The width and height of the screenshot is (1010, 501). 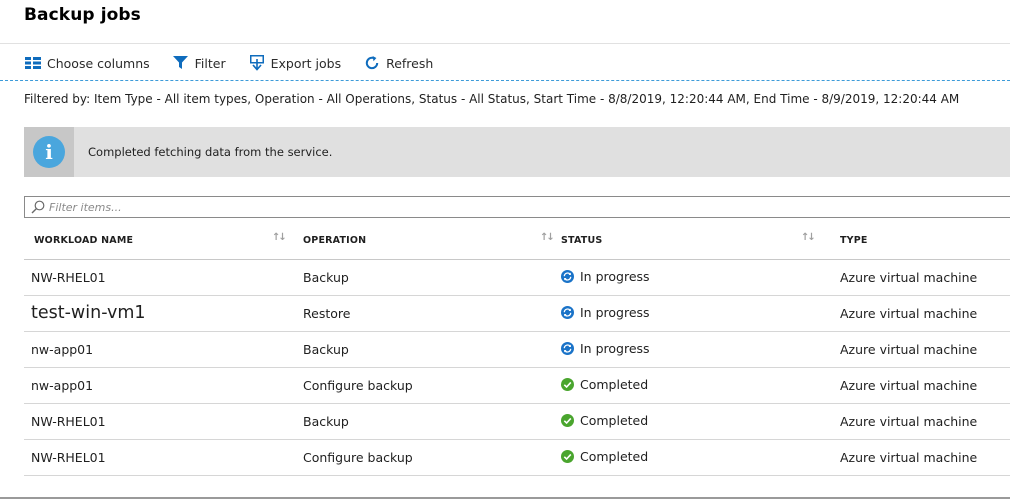 What do you see at coordinates (505, 80) in the screenshot?
I see `toolbar-divider` at bounding box center [505, 80].